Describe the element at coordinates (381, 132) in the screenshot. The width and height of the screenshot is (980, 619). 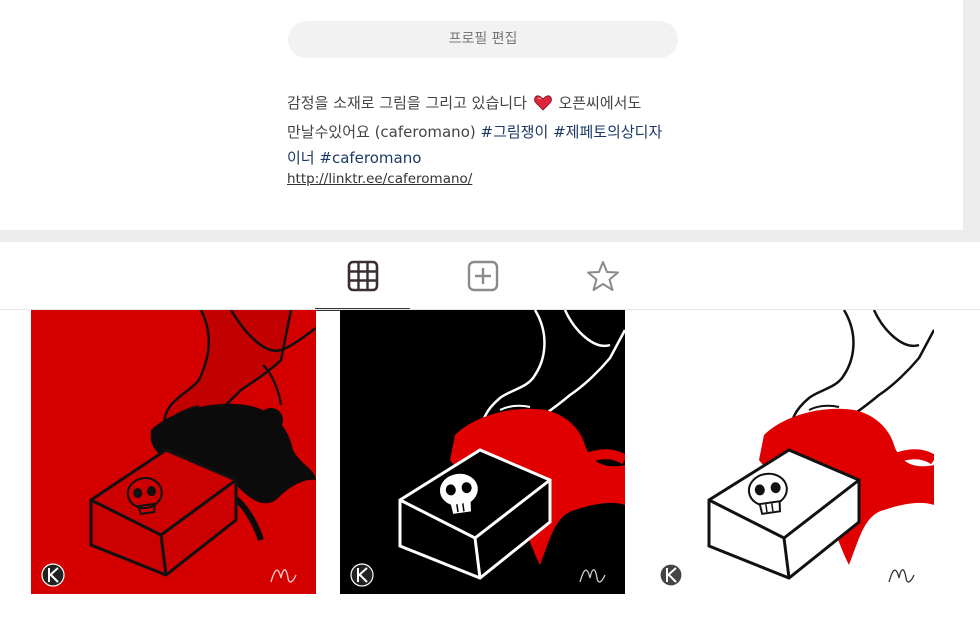
I see `bio-text: 만날수있어요 (caferomano)` at that location.